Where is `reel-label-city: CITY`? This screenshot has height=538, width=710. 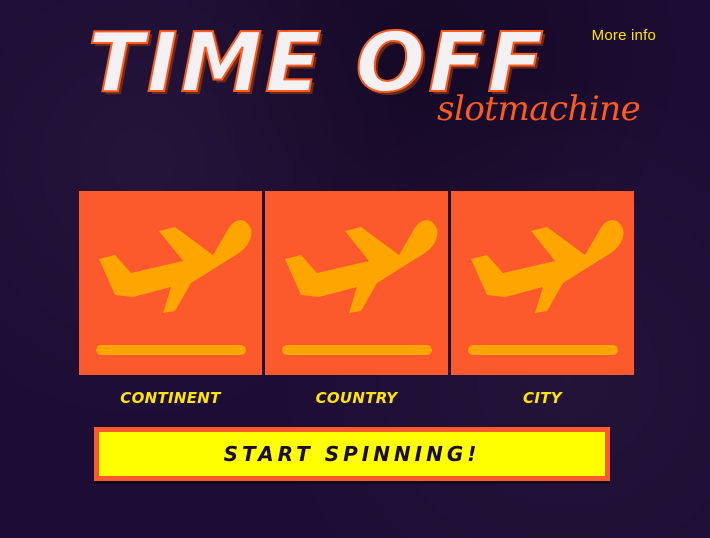 reel-label-city: CITY is located at coordinates (542, 398).